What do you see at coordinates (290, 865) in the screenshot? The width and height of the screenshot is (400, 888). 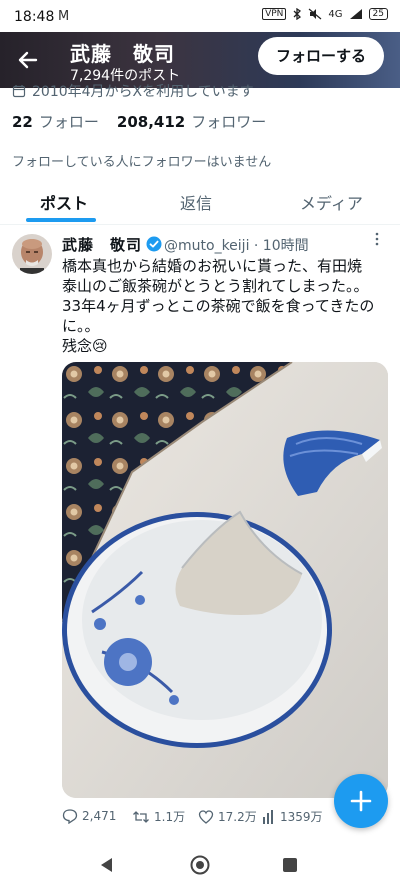 I see `nav-recents-icon` at bounding box center [290, 865].